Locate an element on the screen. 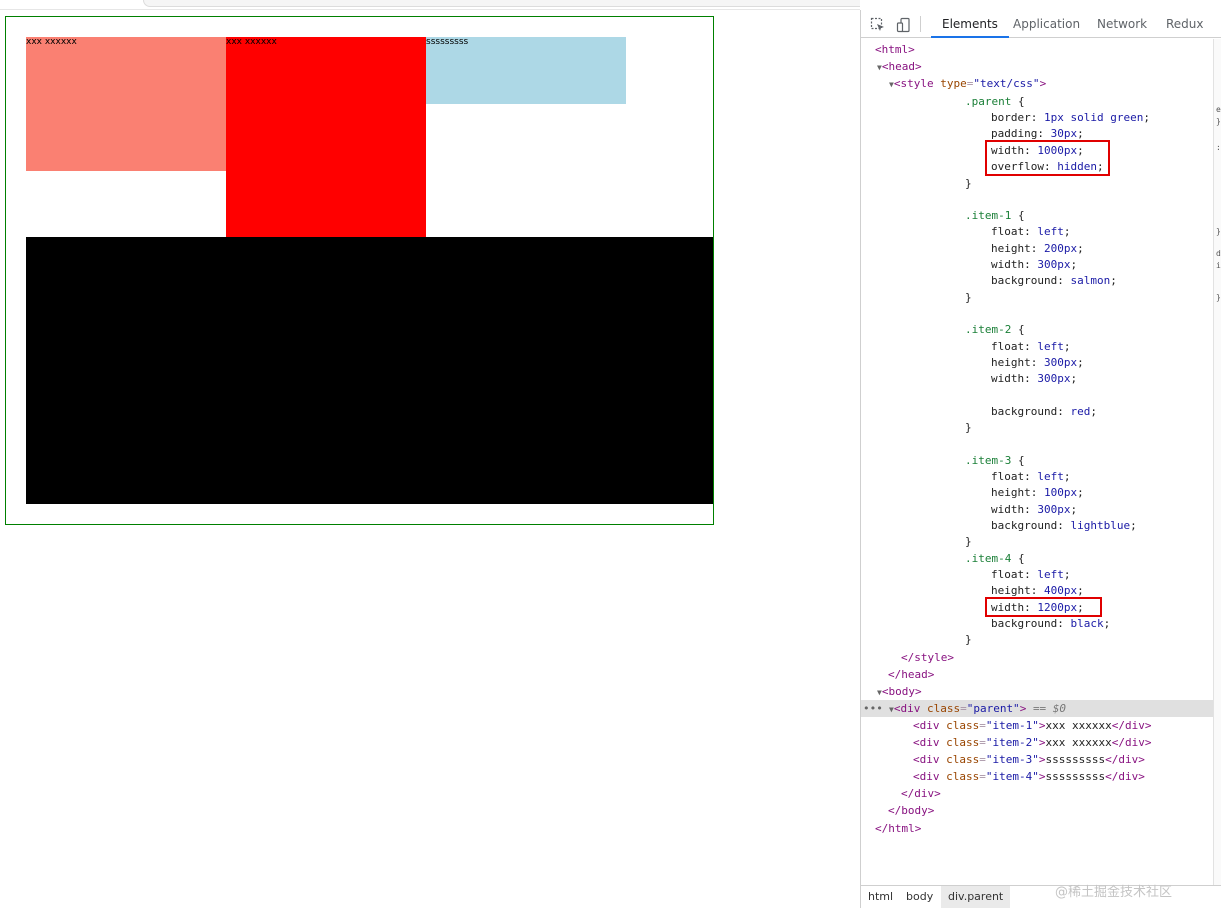  node-html-close: </html> is located at coordinates (1044, 828).